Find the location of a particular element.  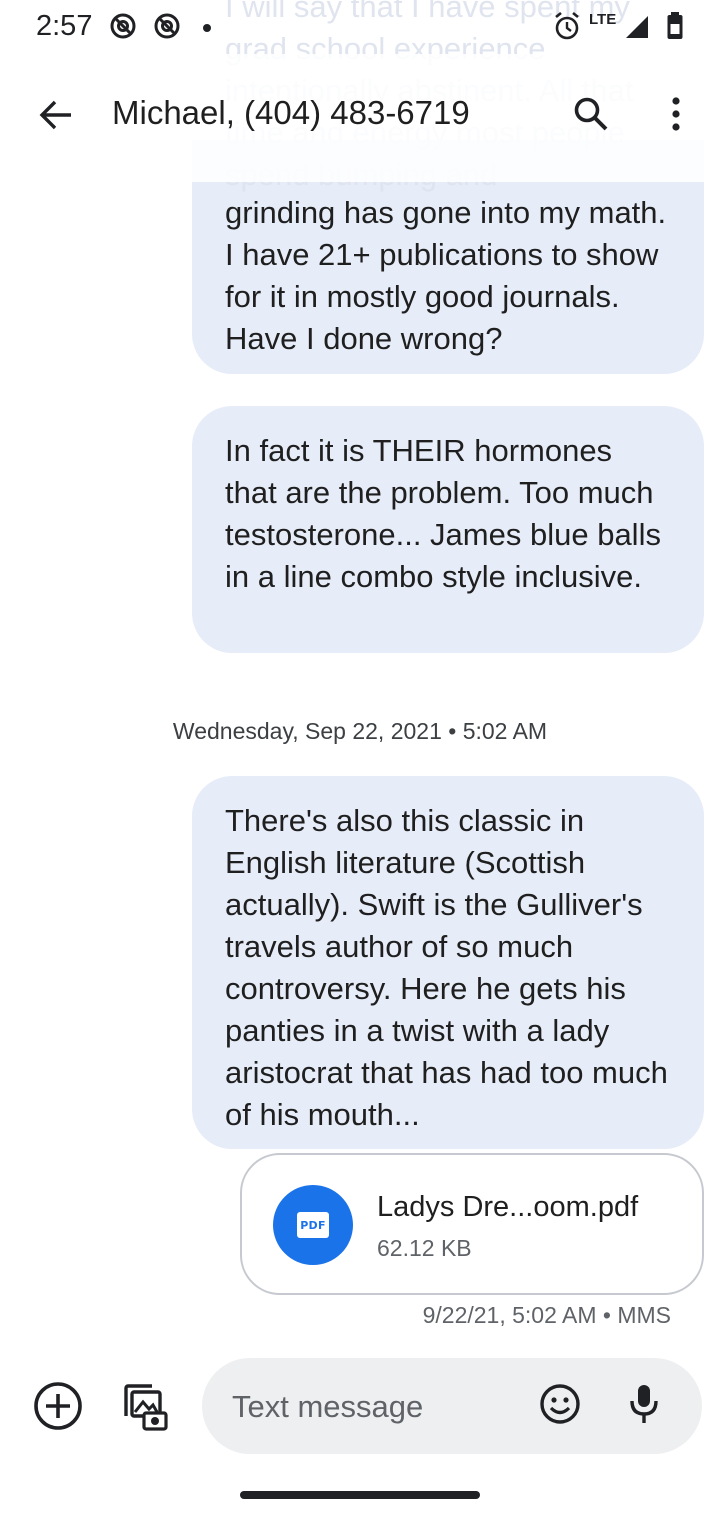

more-vert-icon is located at coordinates (676, 116).